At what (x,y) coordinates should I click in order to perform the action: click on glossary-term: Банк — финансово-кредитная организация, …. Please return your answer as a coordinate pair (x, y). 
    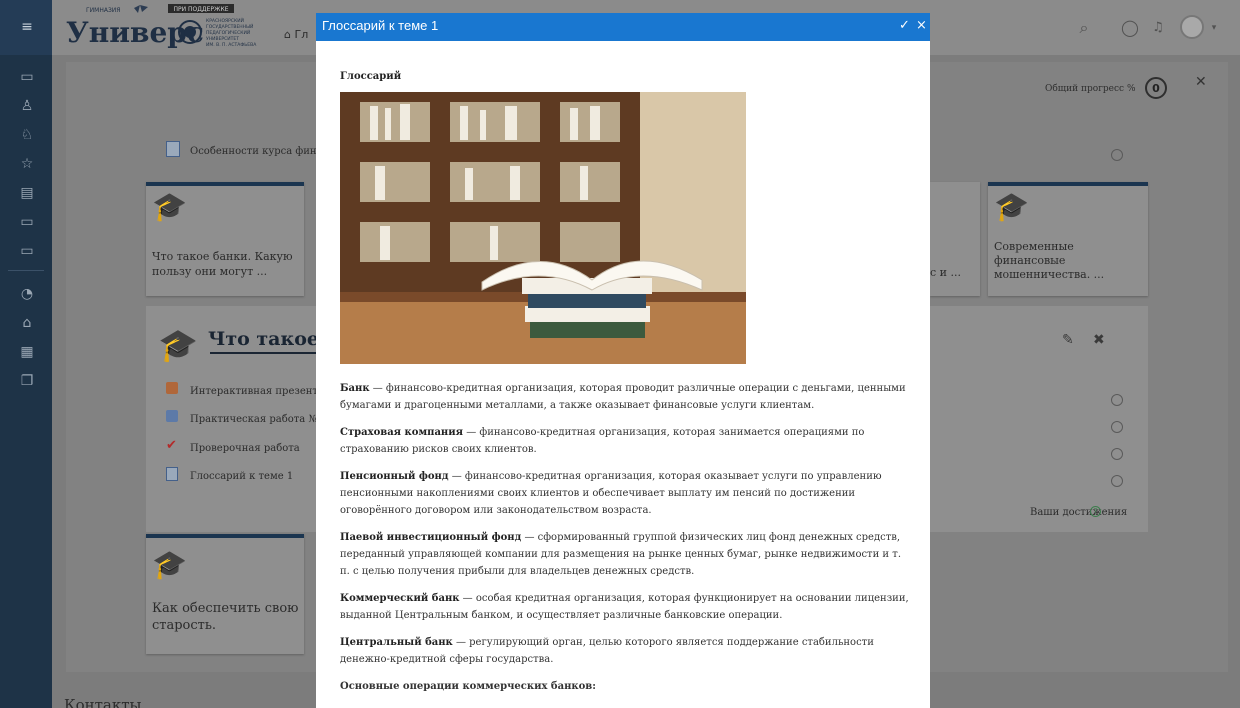
    Looking at the image, I should click on (626, 397).